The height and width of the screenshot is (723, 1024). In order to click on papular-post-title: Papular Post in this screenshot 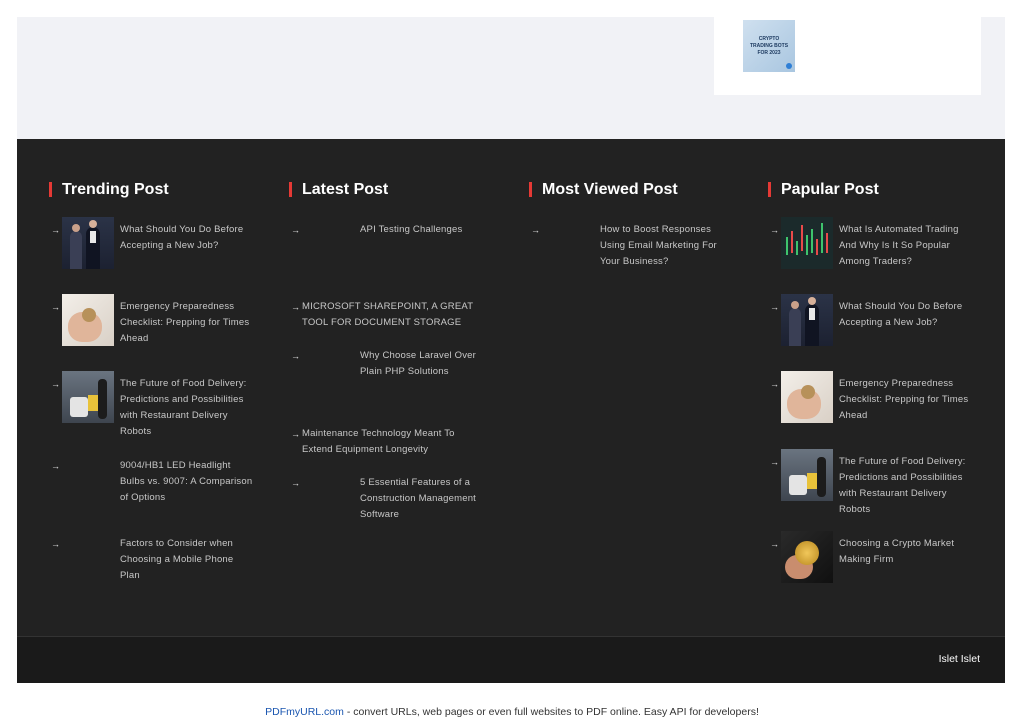, I will do `click(823, 190)`.